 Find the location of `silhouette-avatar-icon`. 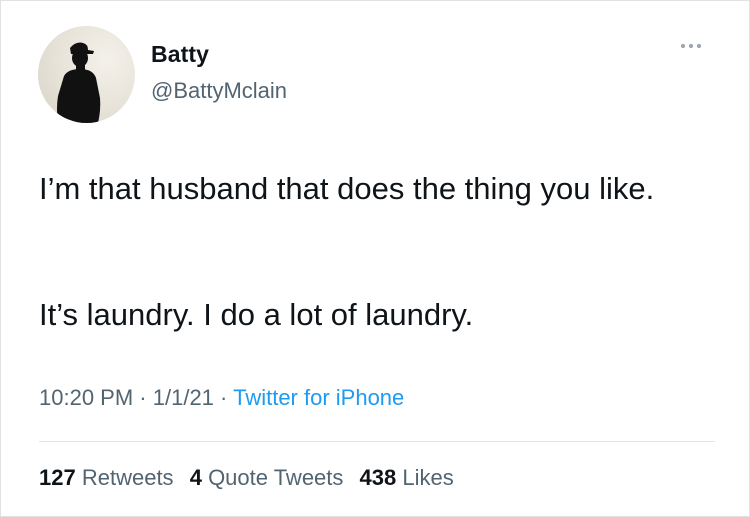

silhouette-avatar-icon is located at coordinates (79, 82).